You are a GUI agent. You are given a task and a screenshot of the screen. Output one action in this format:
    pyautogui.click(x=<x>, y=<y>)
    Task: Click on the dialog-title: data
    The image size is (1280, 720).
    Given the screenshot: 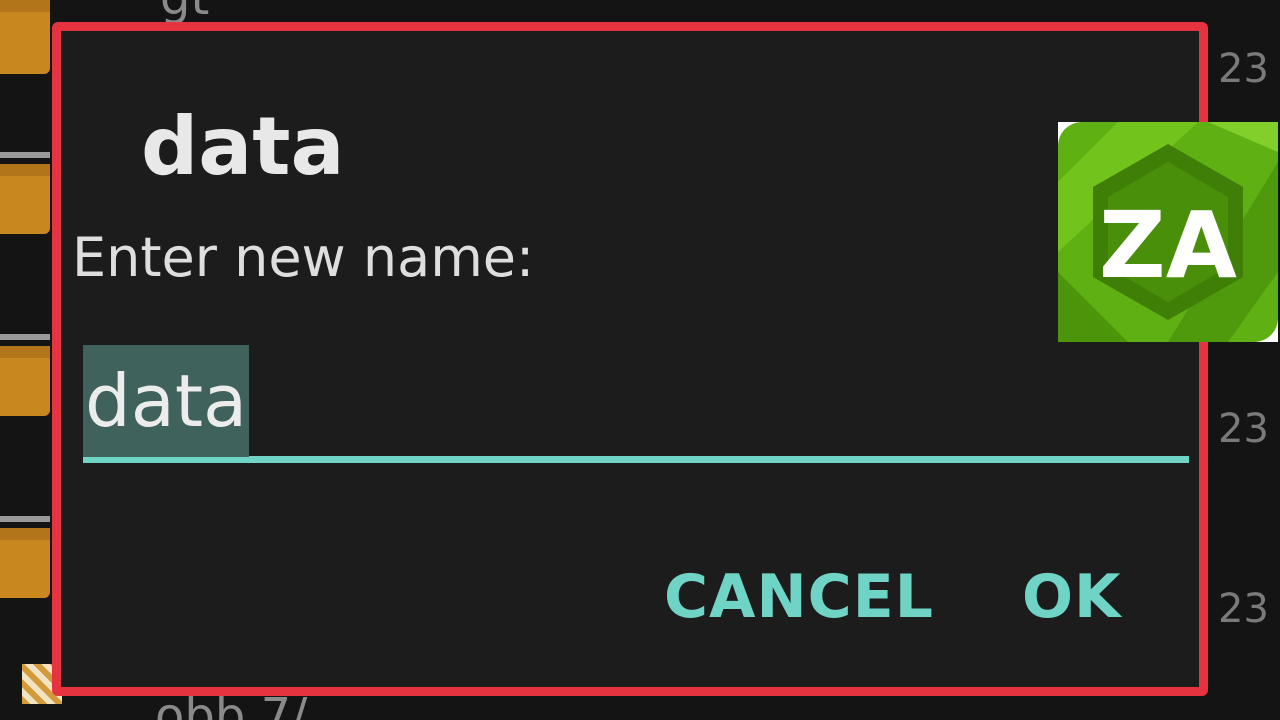 What is the action you would take?
    pyautogui.click(x=243, y=146)
    